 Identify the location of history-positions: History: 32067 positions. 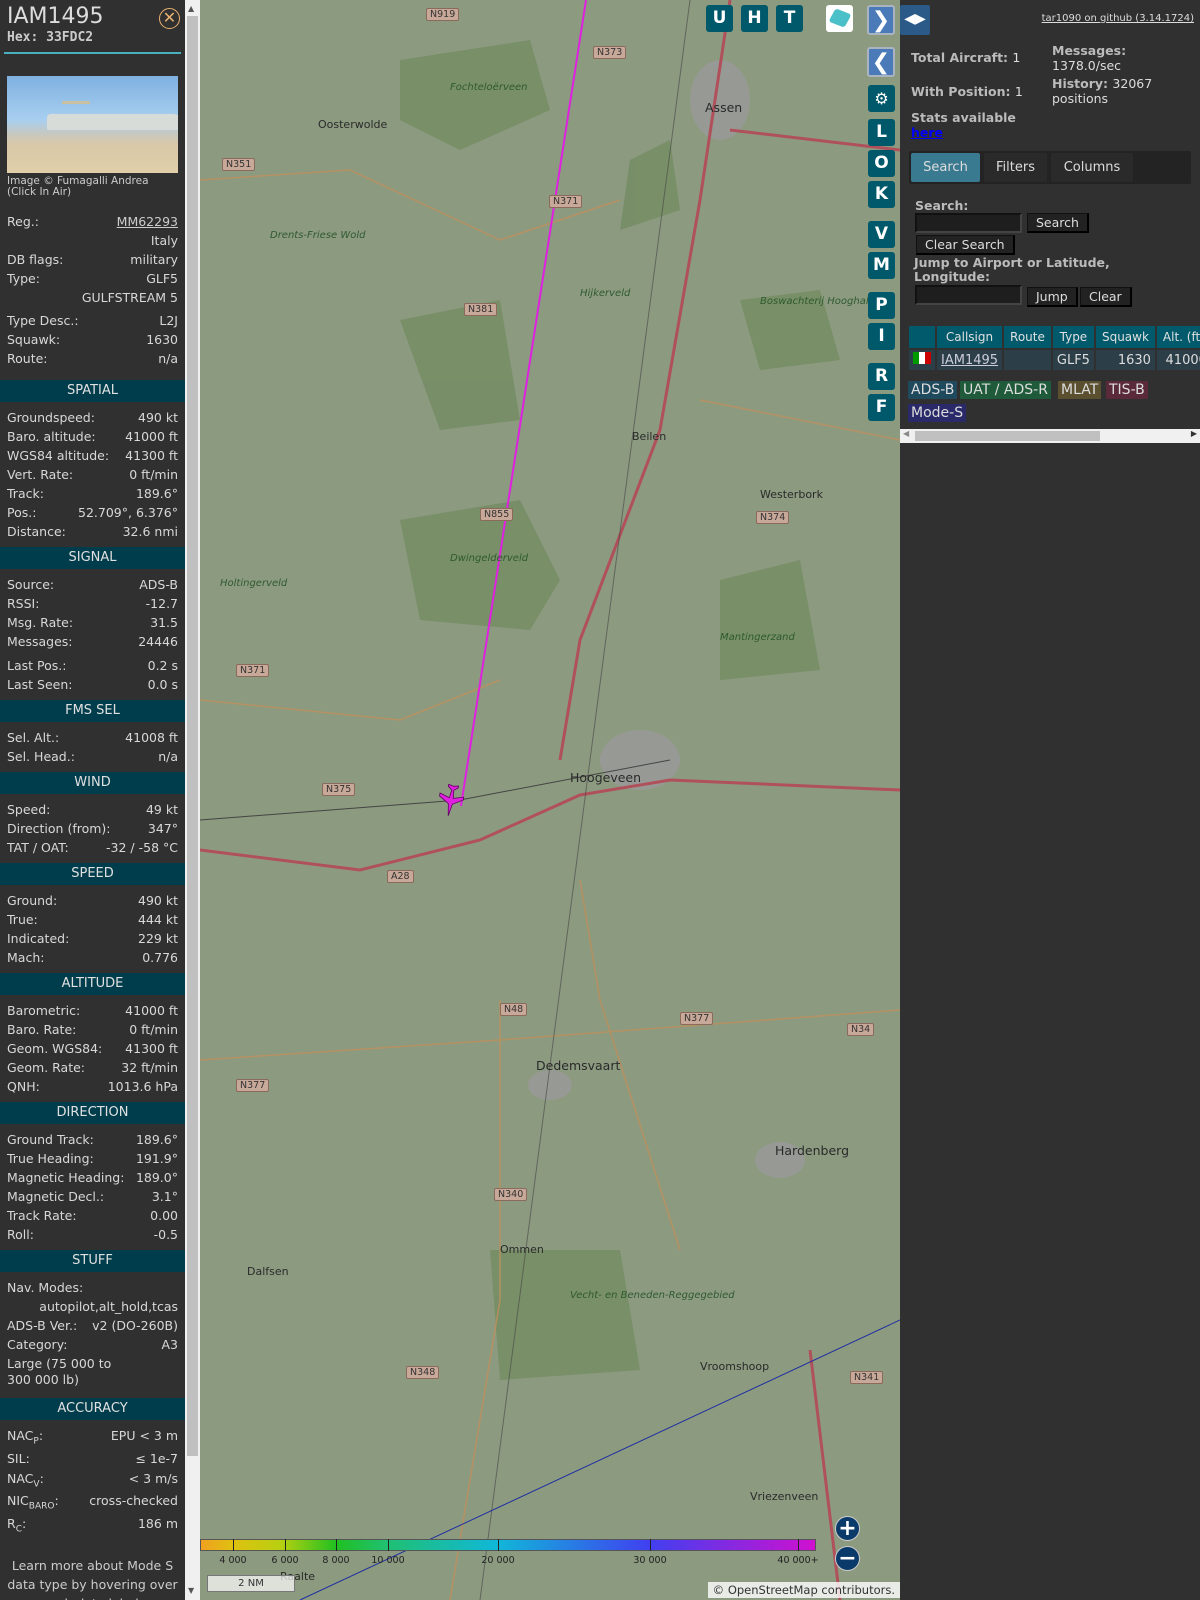
(1102, 91).